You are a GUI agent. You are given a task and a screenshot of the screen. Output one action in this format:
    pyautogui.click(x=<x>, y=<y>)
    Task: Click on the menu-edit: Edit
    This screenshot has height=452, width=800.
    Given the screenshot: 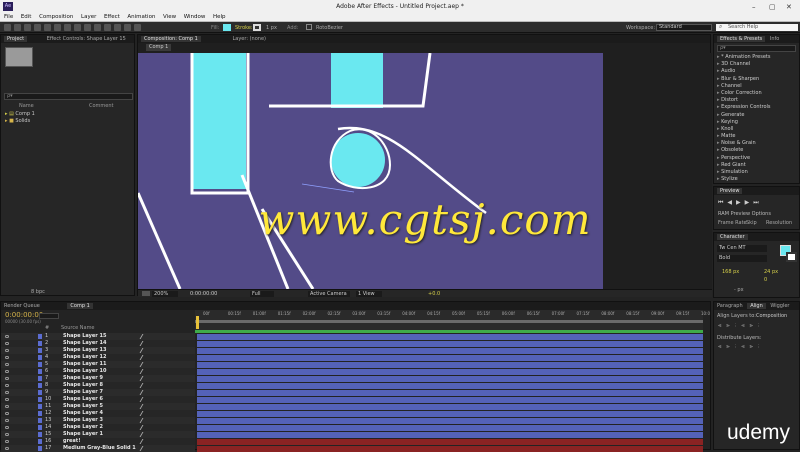 What is the action you would take?
    pyautogui.click(x=26, y=17)
    